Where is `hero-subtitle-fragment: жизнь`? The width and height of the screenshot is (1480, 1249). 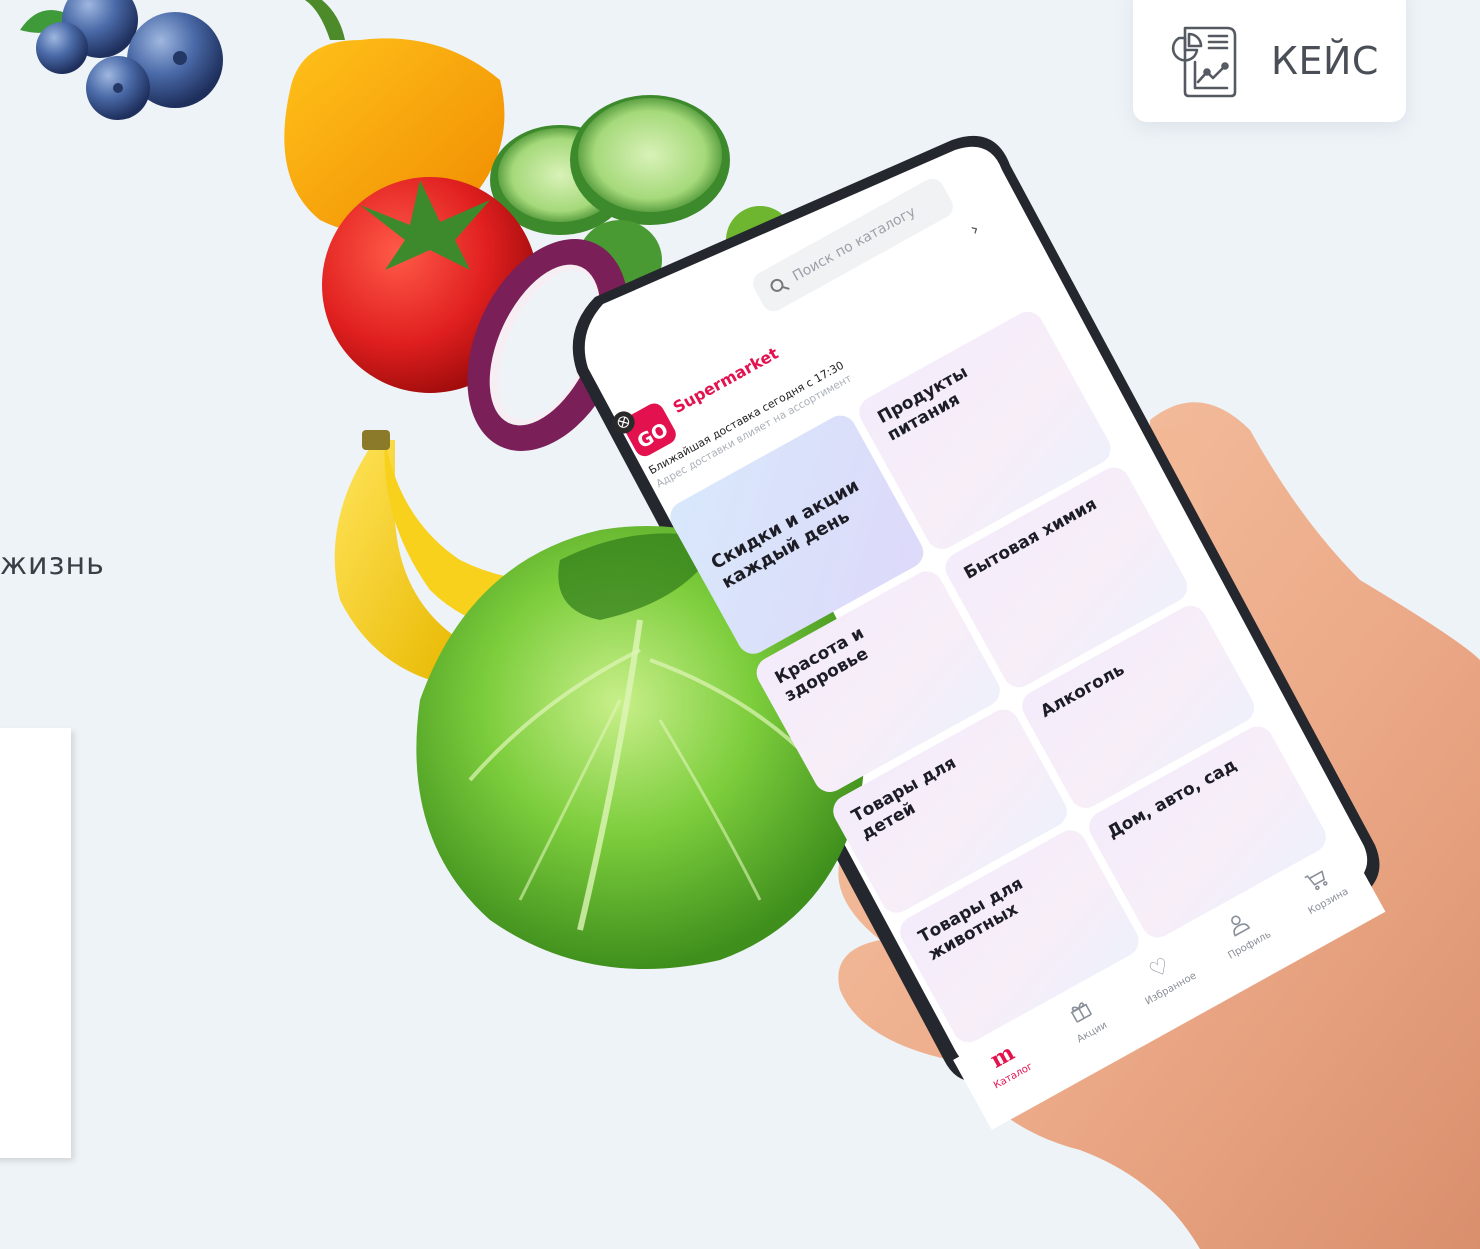 hero-subtitle-fragment: жизнь is located at coordinates (52, 564).